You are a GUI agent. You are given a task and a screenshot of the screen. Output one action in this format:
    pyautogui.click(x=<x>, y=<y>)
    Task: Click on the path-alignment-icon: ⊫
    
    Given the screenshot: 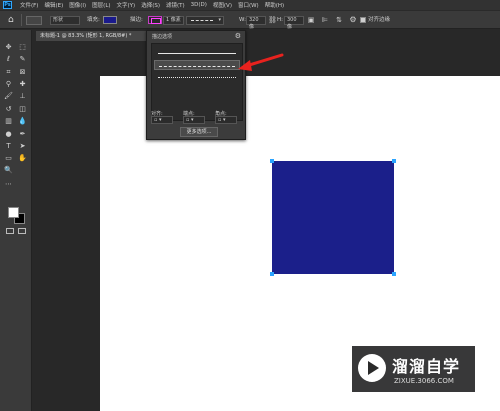 What is the action you would take?
    pyautogui.click(x=325, y=20)
    